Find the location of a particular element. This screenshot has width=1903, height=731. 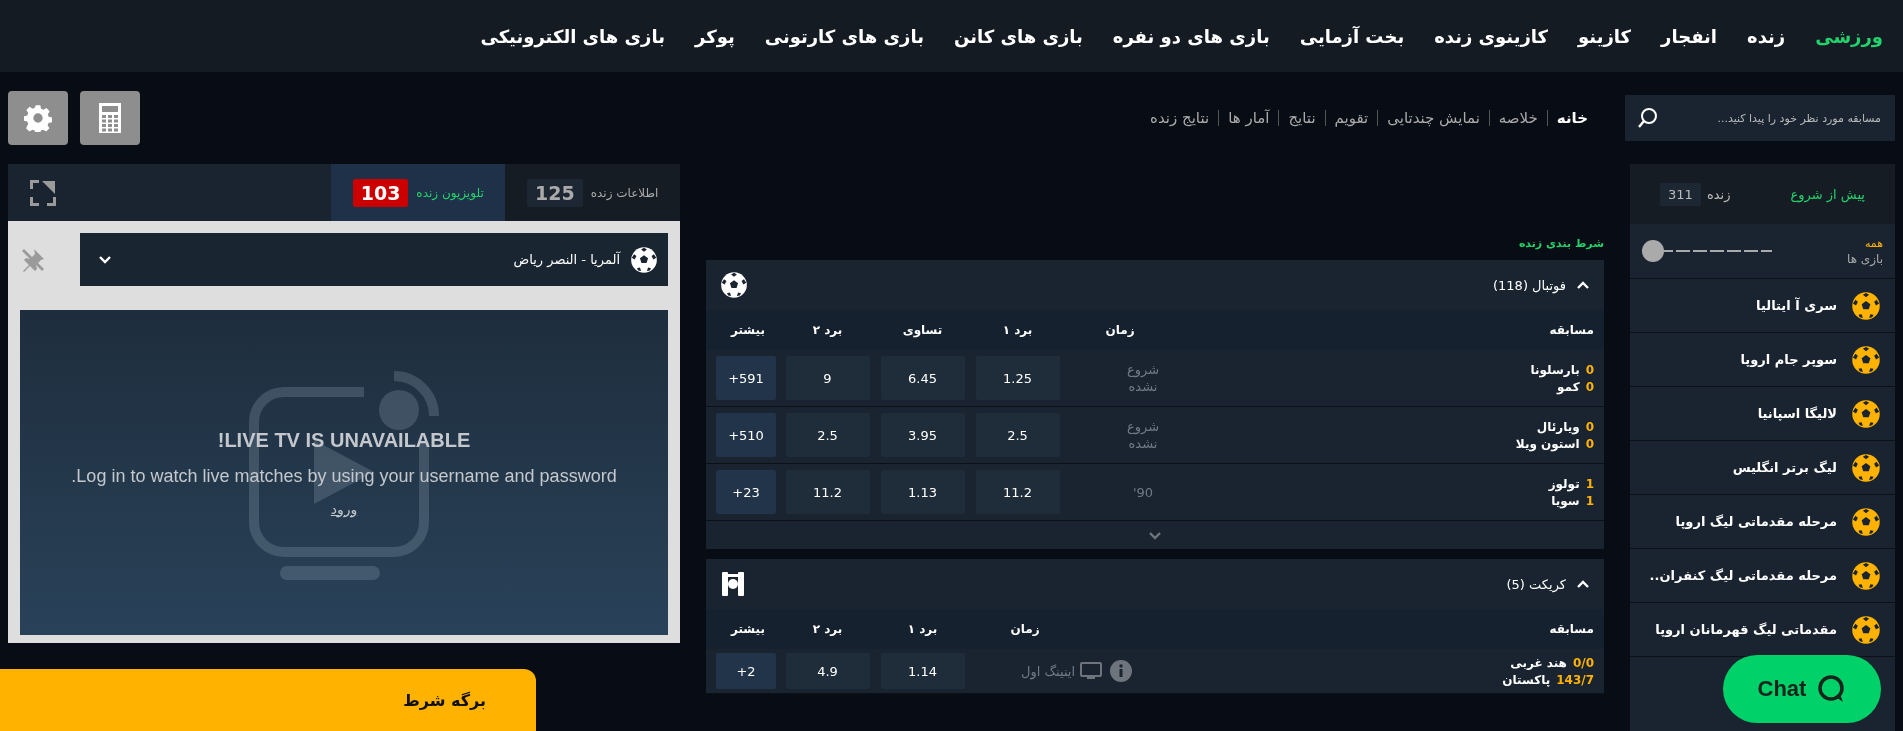

nav-item: بازی های الکترونیکی is located at coordinates (572, 36).